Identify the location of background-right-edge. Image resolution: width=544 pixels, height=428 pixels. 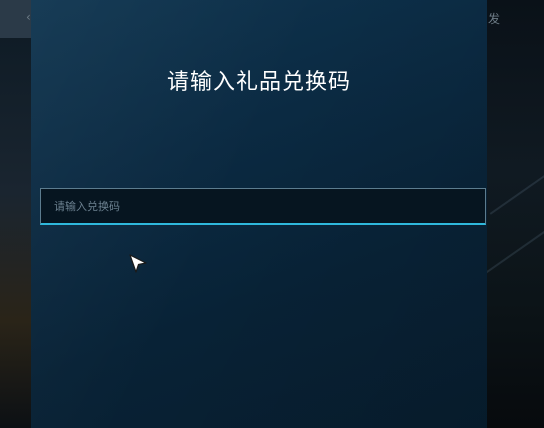
(513, 214).